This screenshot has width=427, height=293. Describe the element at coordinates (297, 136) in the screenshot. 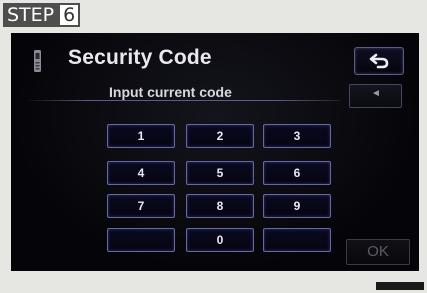

I see `key-3: 3` at that location.